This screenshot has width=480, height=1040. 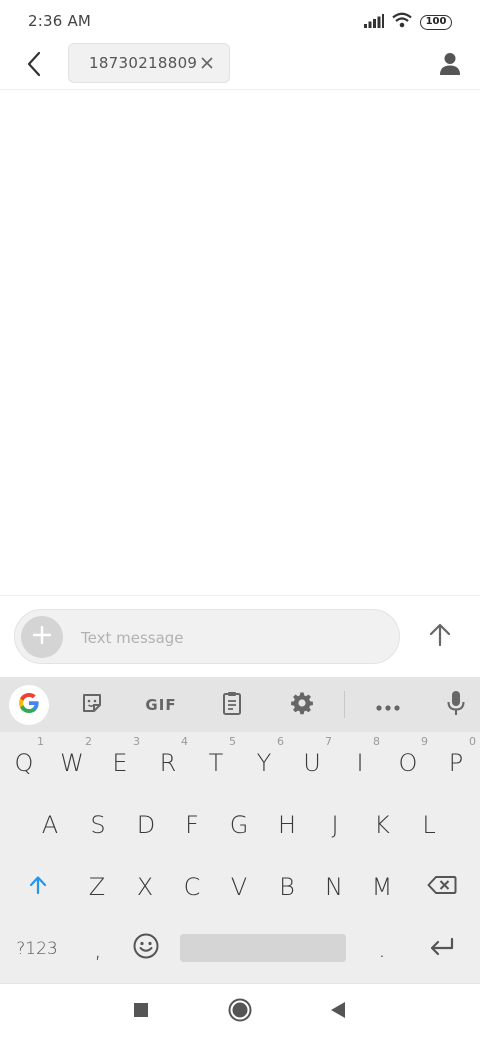 I want to click on symbols-key: ?123, so click(x=37, y=949).